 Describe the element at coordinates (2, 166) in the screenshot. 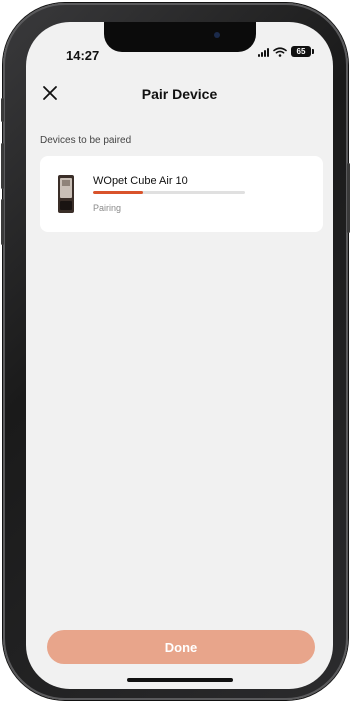

I see `volume-up-button` at that location.